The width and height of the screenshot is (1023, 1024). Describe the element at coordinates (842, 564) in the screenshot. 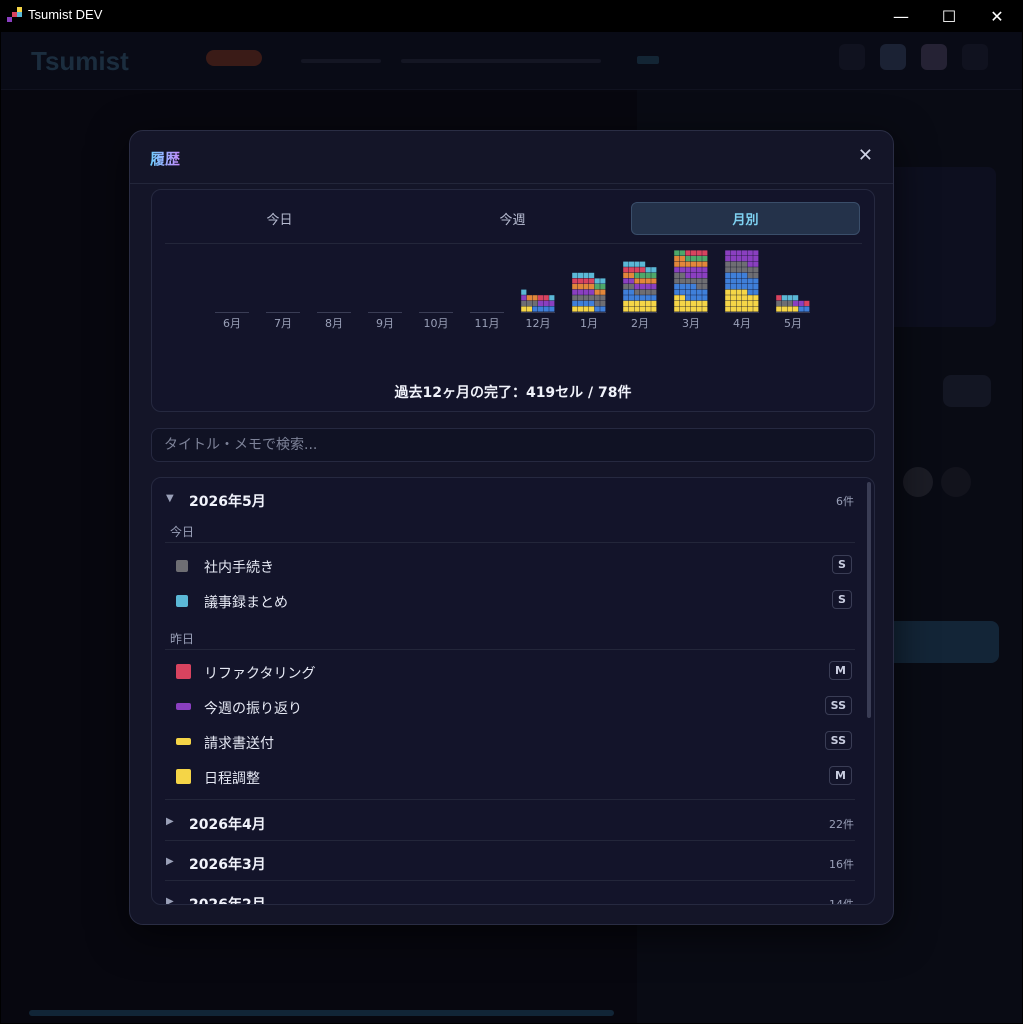

I see `size-badge: S` at that location.